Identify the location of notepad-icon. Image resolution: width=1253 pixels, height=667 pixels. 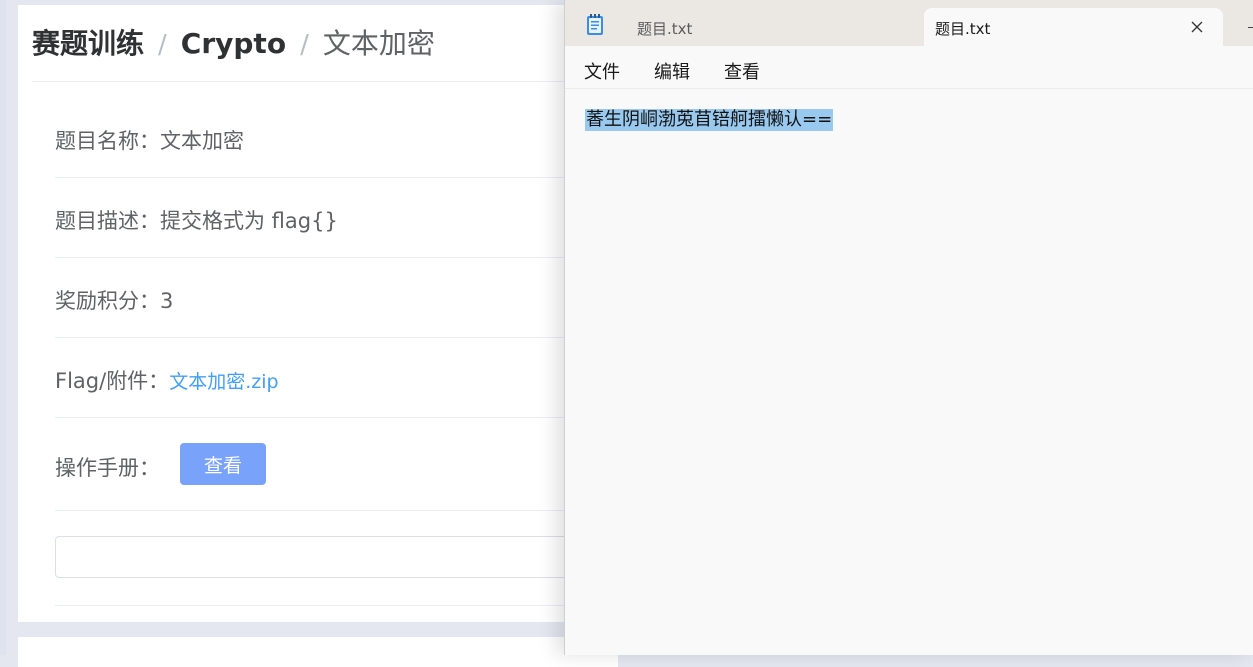
(595, 24).